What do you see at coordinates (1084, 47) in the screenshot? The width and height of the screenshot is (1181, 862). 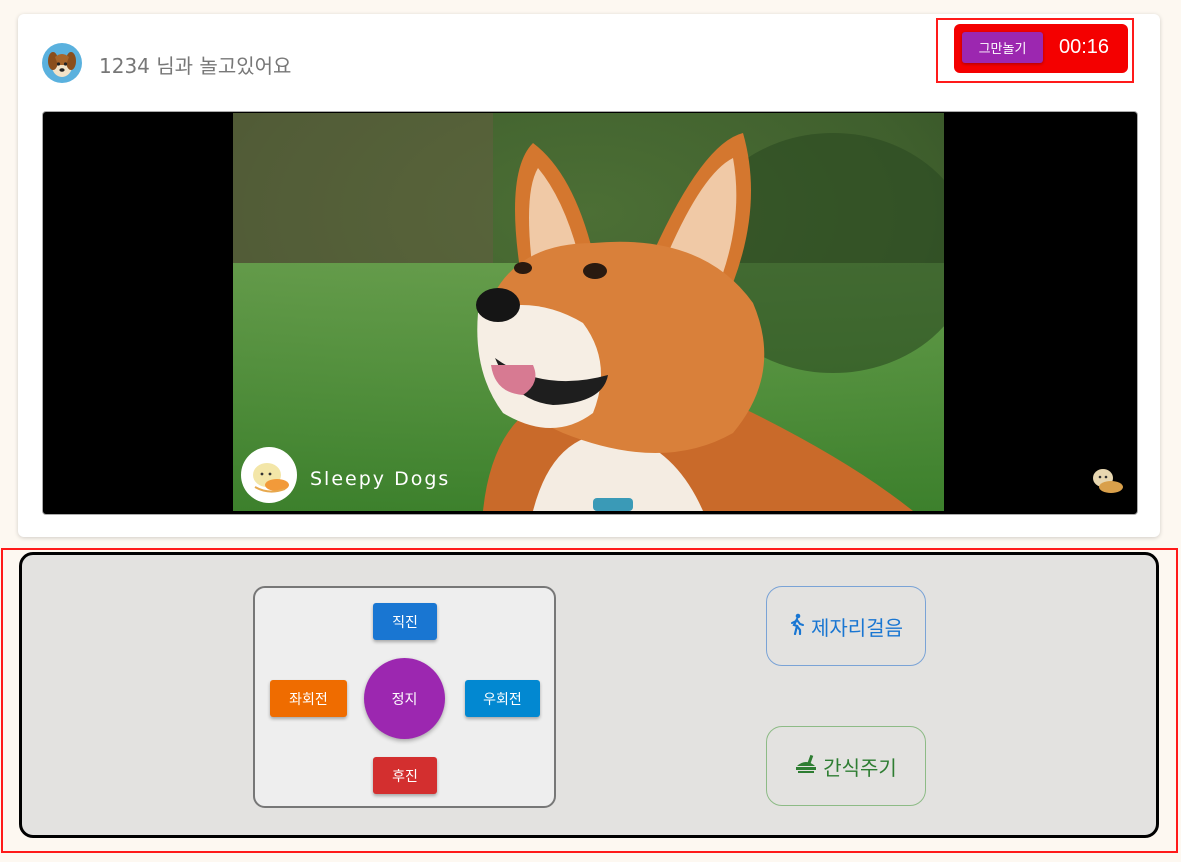 I see `elapsed-timer: 00:16` at bounding box center [1084, 47].